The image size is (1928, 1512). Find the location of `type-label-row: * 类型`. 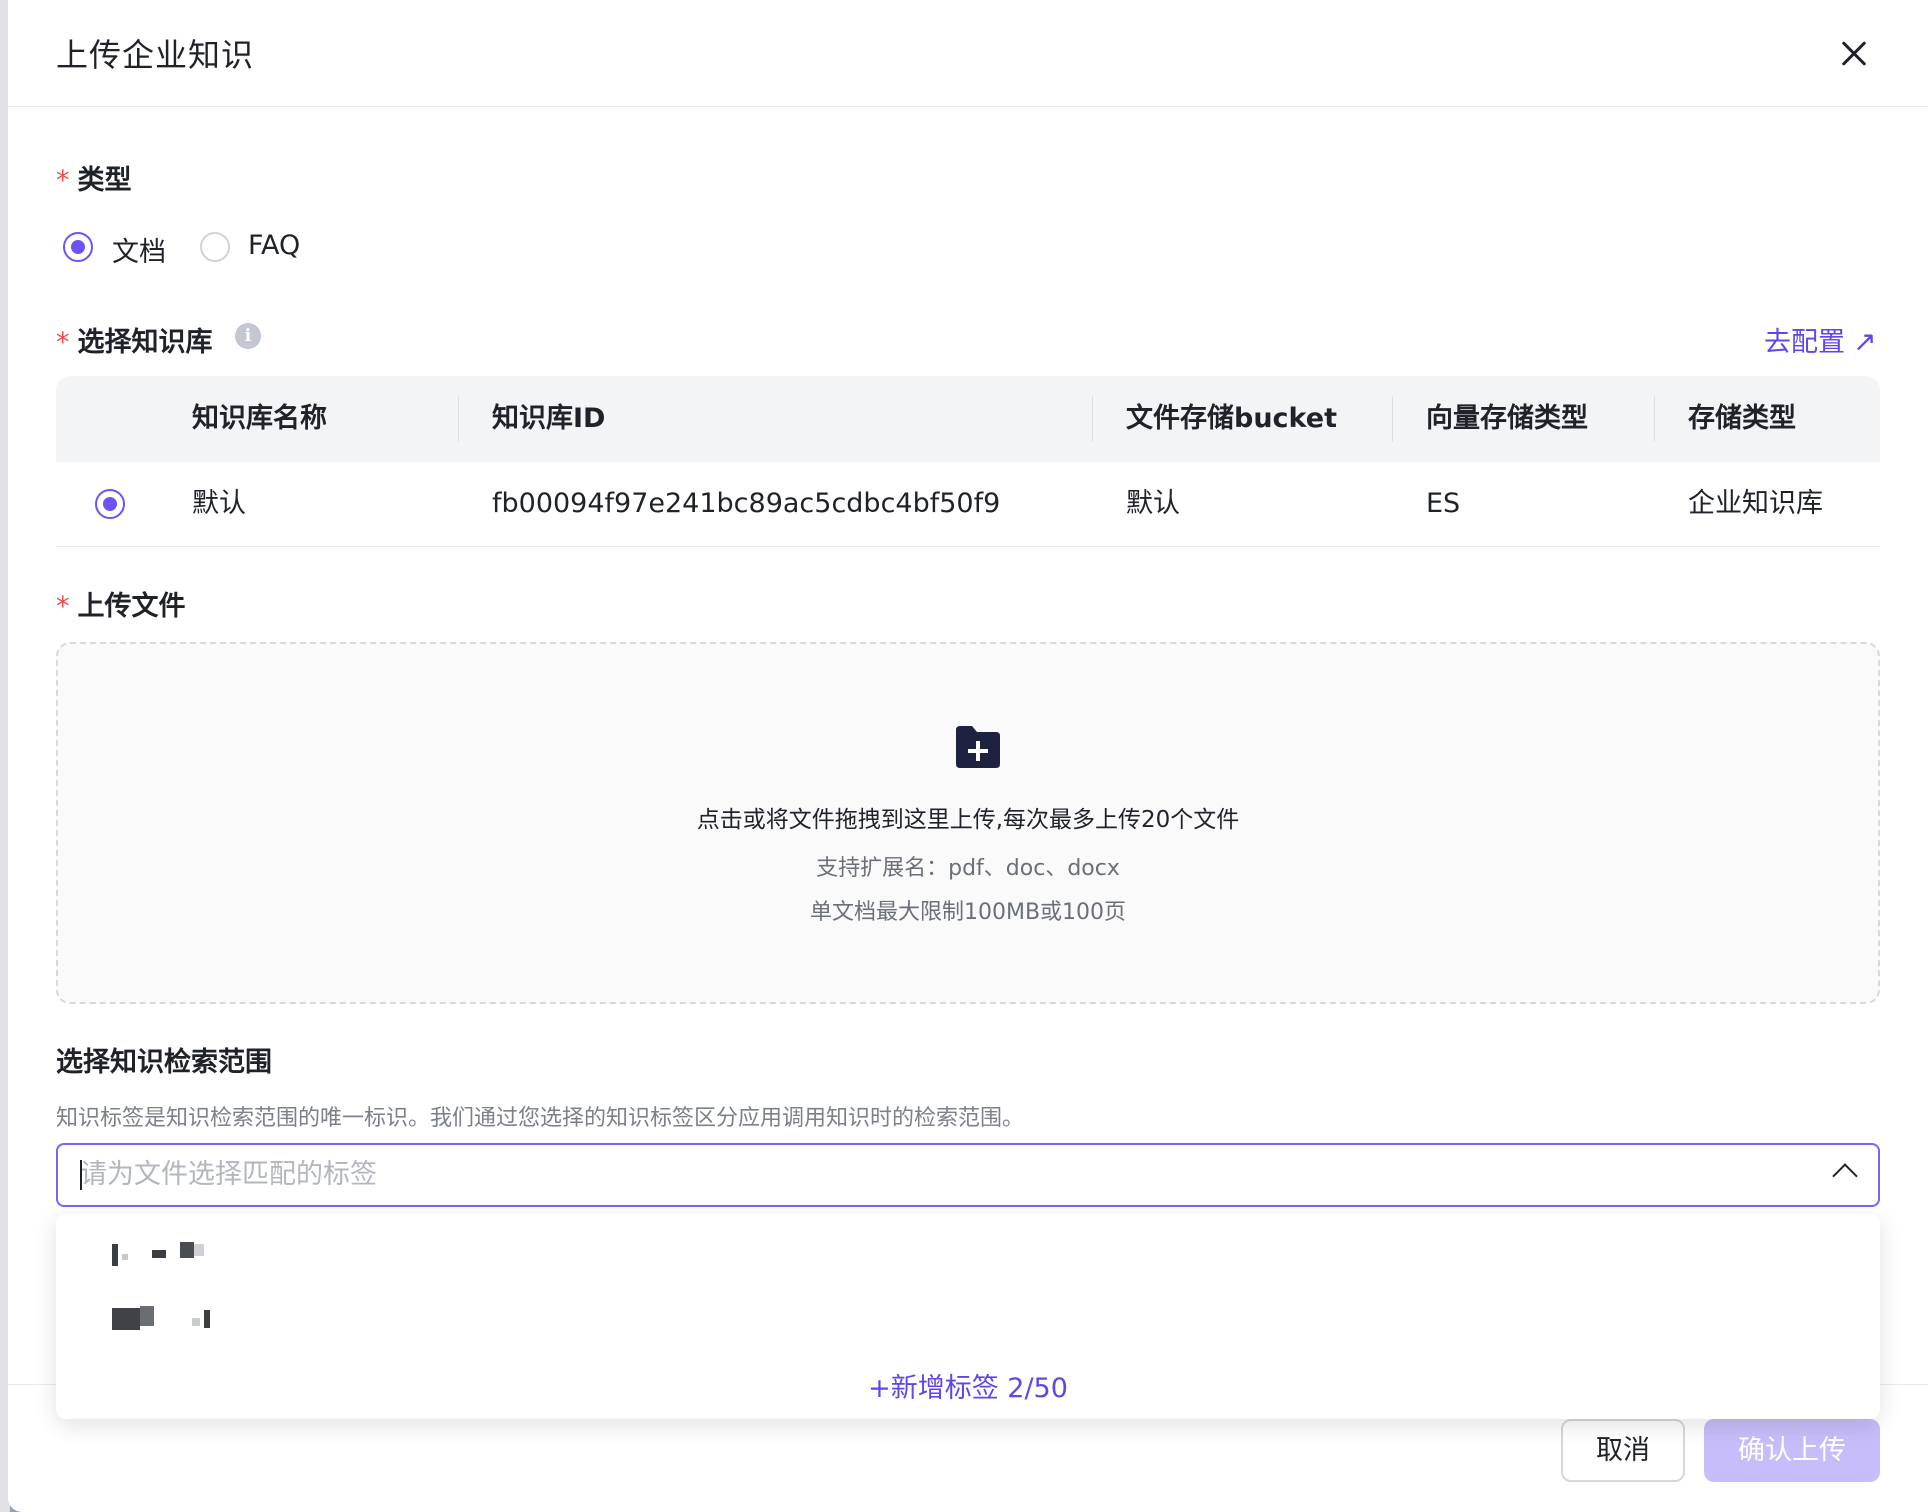

type-label-row: * 类型 is located at coordinates (94, 177).